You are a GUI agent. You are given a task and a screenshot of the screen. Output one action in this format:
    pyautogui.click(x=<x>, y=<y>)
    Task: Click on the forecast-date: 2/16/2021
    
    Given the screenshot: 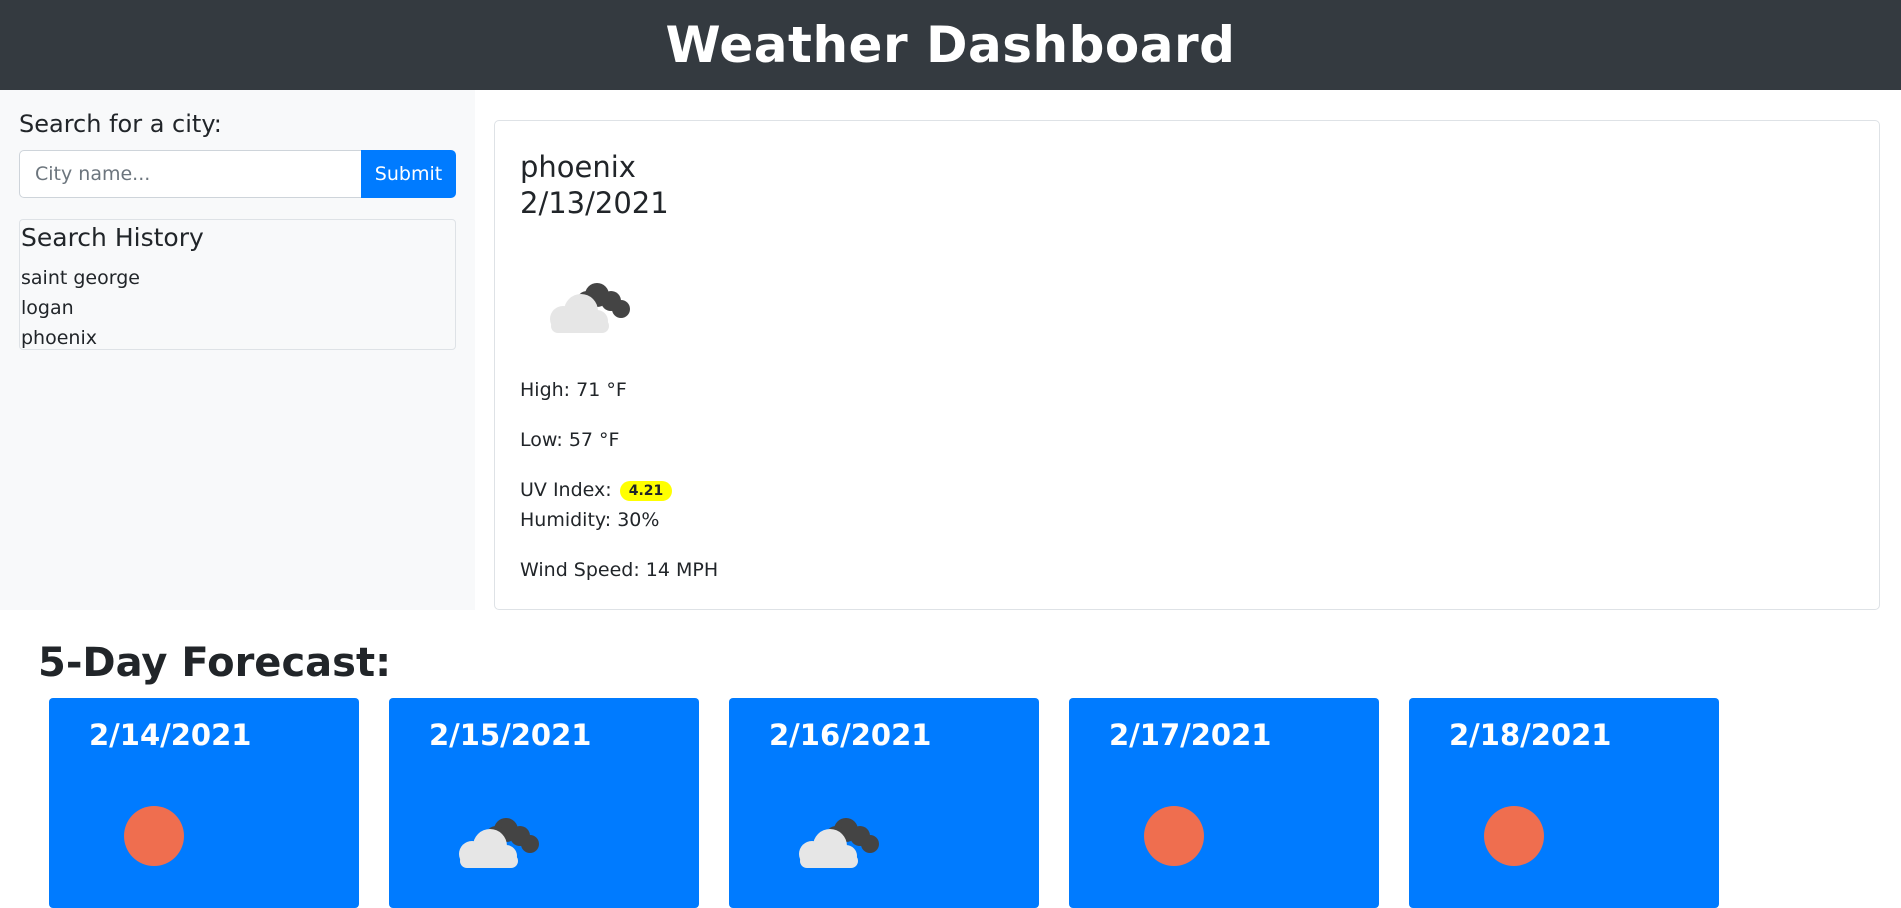 What is the action you would take?
    pyautogui.click(x=850, y=735)
    